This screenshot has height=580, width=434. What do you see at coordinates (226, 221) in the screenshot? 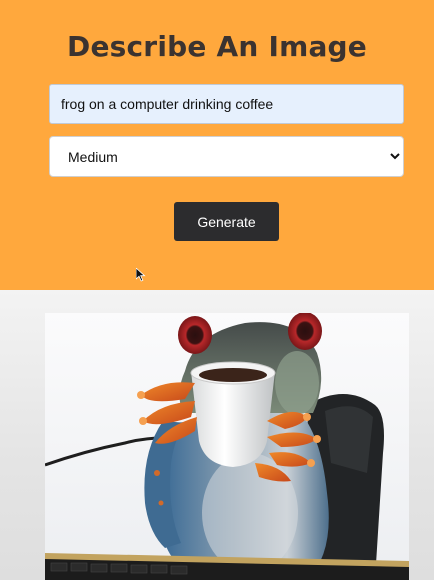
I see `generate-button: Generate` at bounding box center [226, 221].